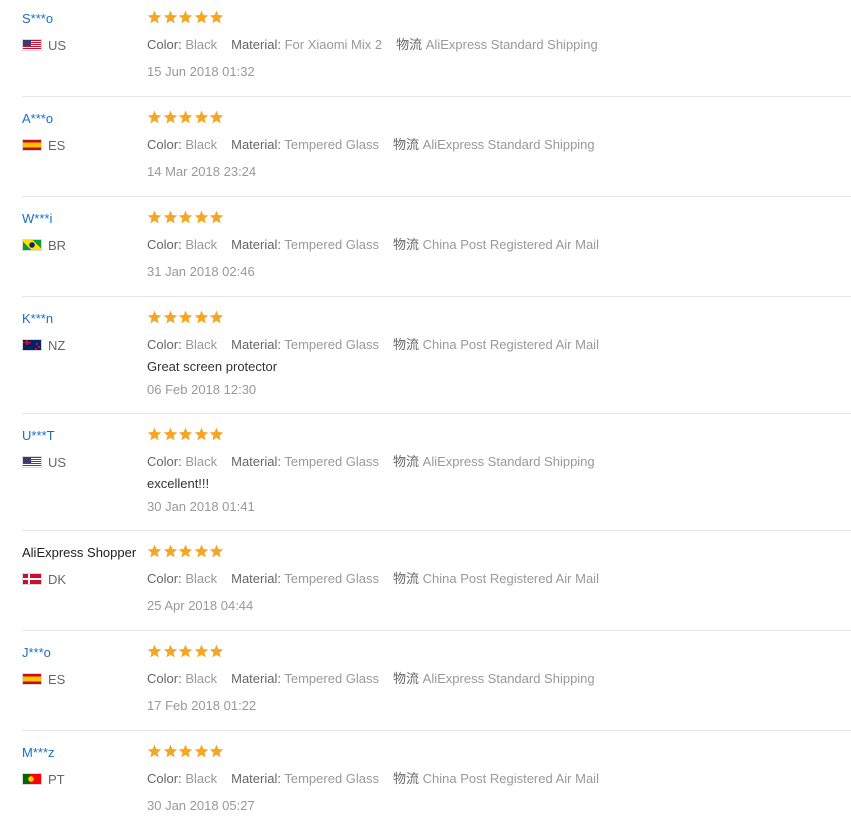 Image resolution: width=851 pixels, height=828 pixels. What do you see at coordinates (37, 318) in the screenshot?
I see `reviewer-name: K***n` at bounding box center [37, 318].